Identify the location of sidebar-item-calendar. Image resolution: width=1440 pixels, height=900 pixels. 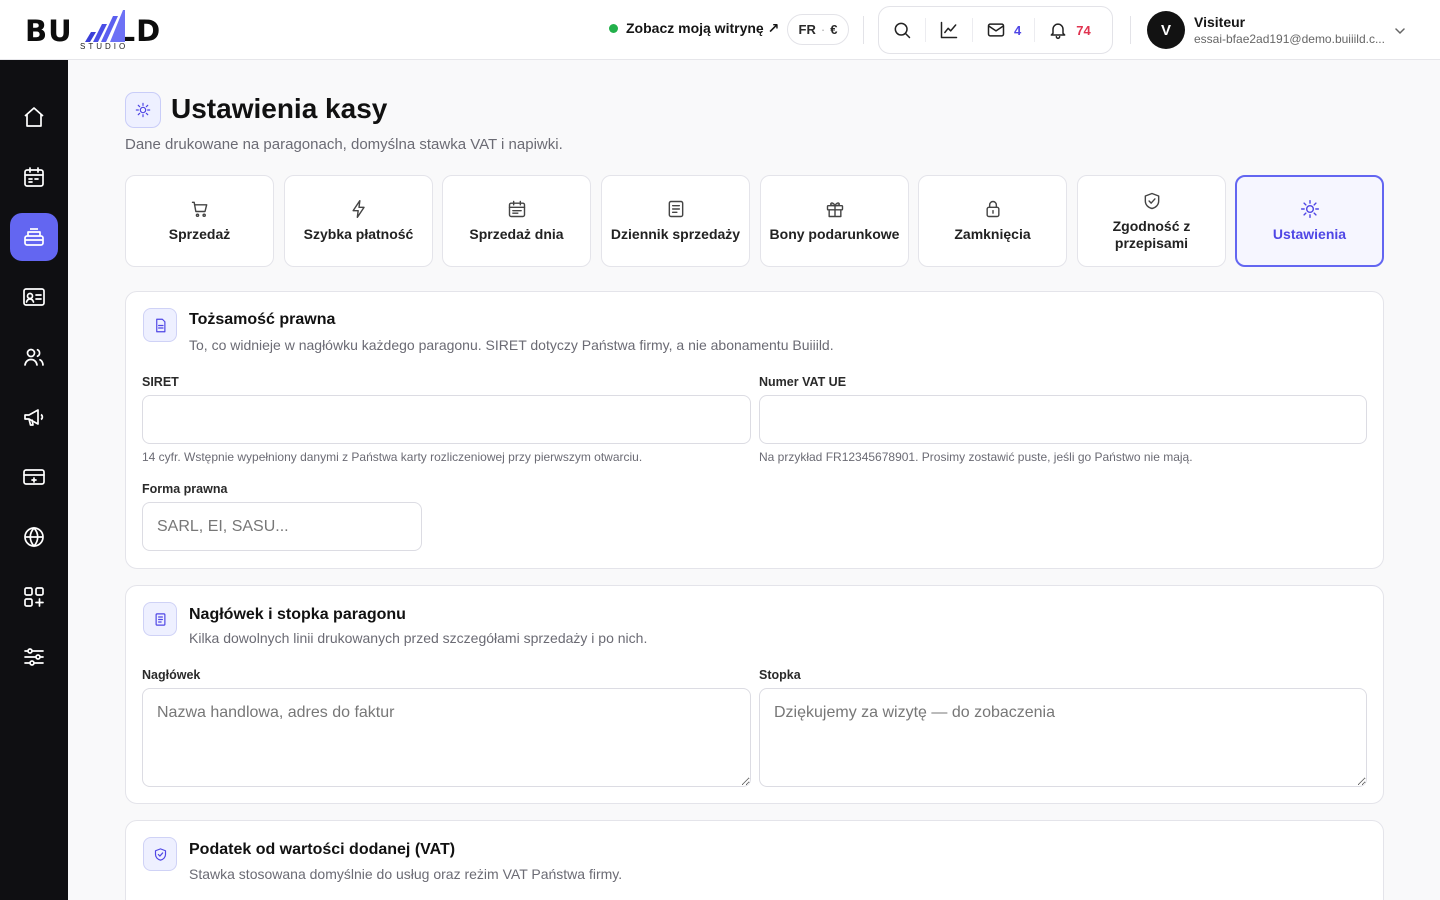
(34, 177).